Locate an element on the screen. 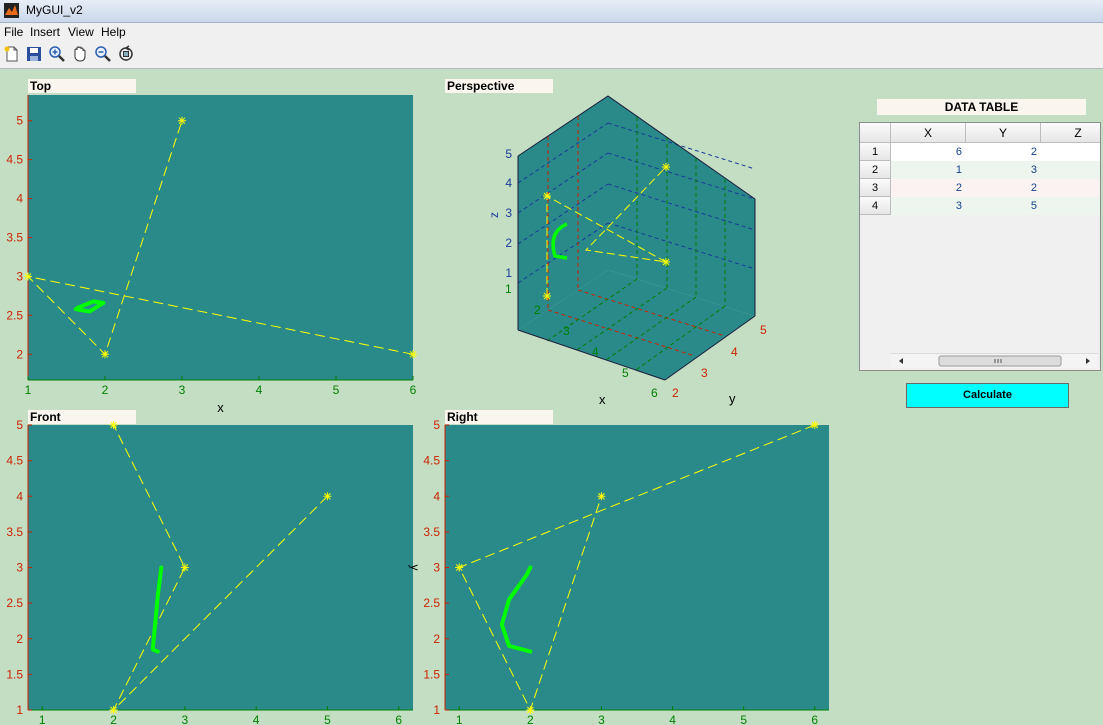 The width and height of the screenshot is (1103, 725). y-tick-label: 3 is located at coordinates (704, 373).